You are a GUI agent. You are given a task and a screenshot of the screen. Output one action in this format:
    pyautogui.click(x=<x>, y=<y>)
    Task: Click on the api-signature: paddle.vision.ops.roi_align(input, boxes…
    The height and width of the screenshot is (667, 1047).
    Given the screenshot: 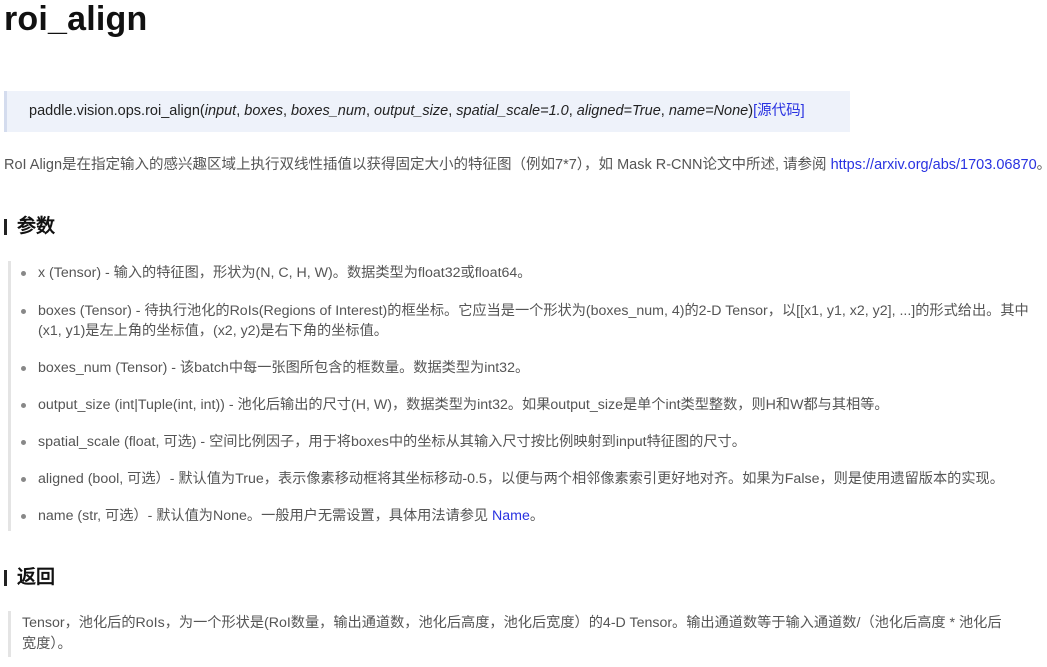 What is the action you would take?
    pyautogui.click(x=427, y=111)
    